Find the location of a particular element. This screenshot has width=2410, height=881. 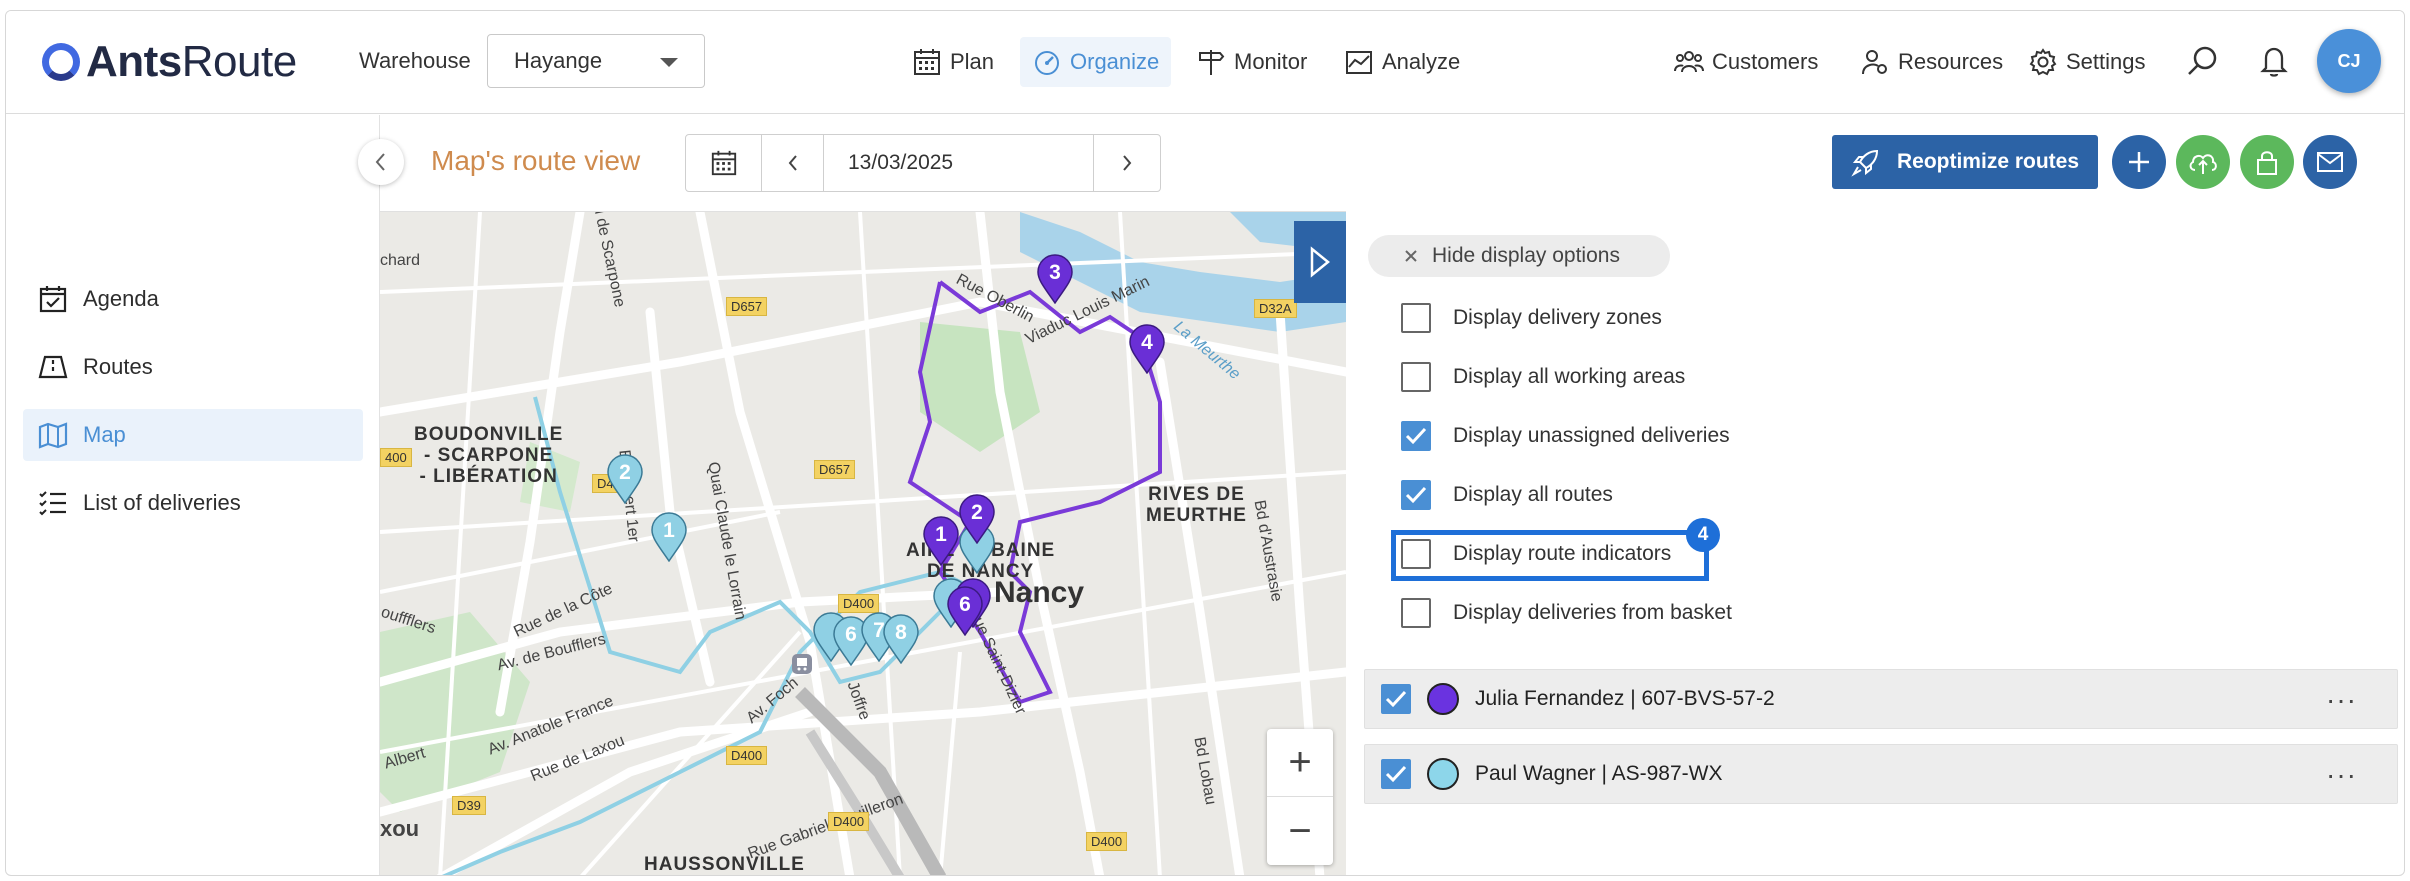

sidebar-item-agenda: Agenda is located at coordinates (193, 299).